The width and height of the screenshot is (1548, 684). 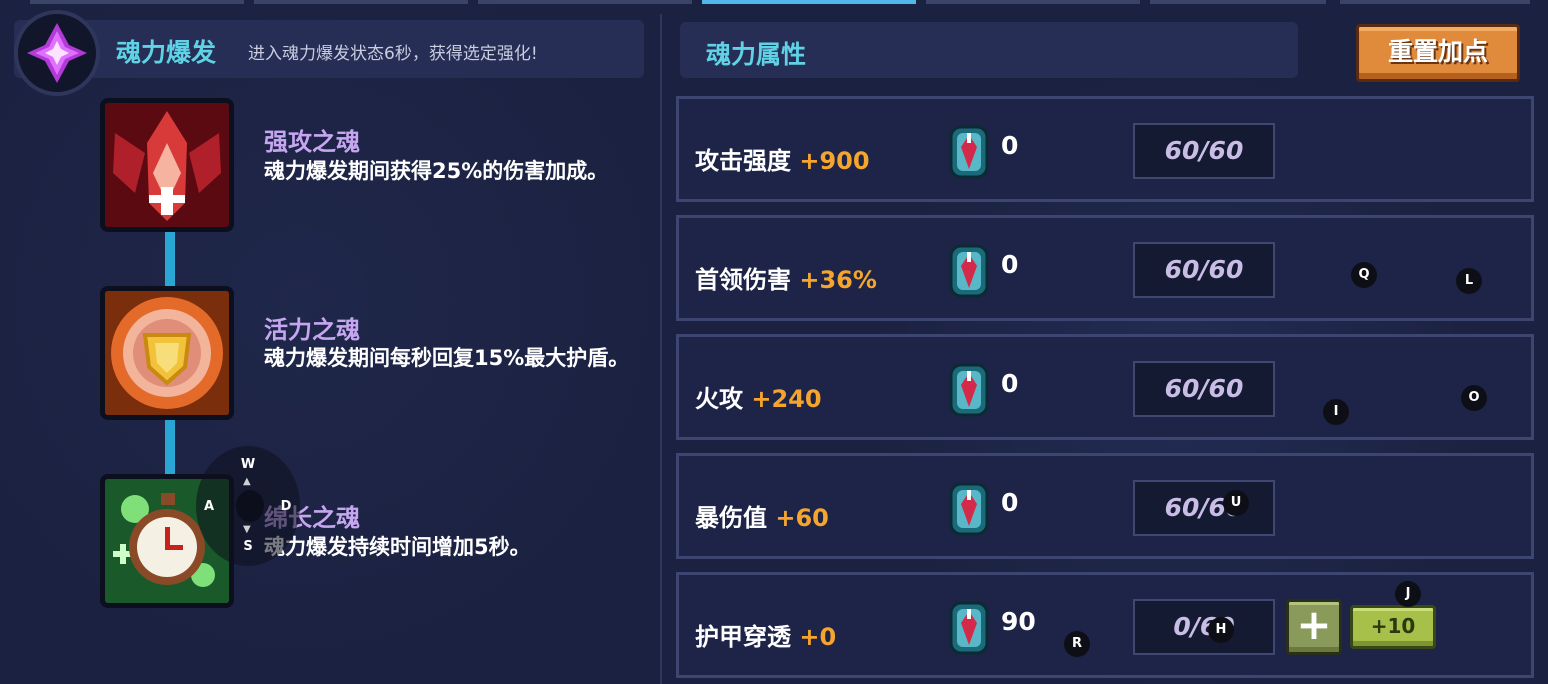 What do you see at coordinates (1221, 630) in the screenshot?
I see `key-hint-h: H` at bounding box center [1221, 630].